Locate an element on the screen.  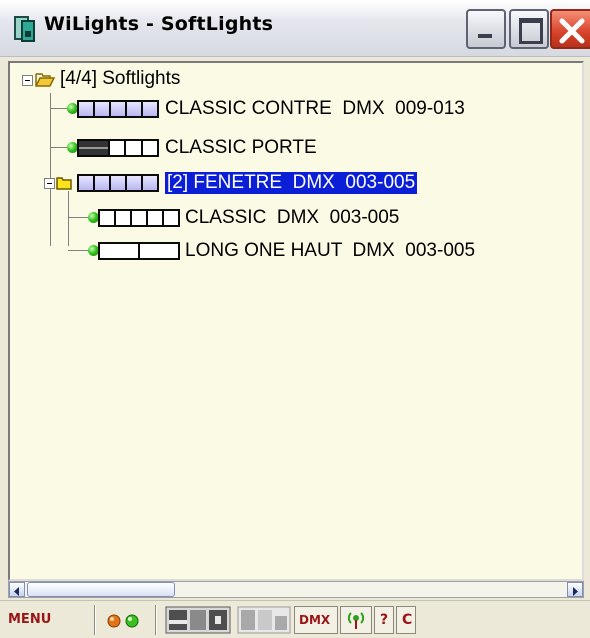
dmx-label: DMX is located at coordinates (315, 620).